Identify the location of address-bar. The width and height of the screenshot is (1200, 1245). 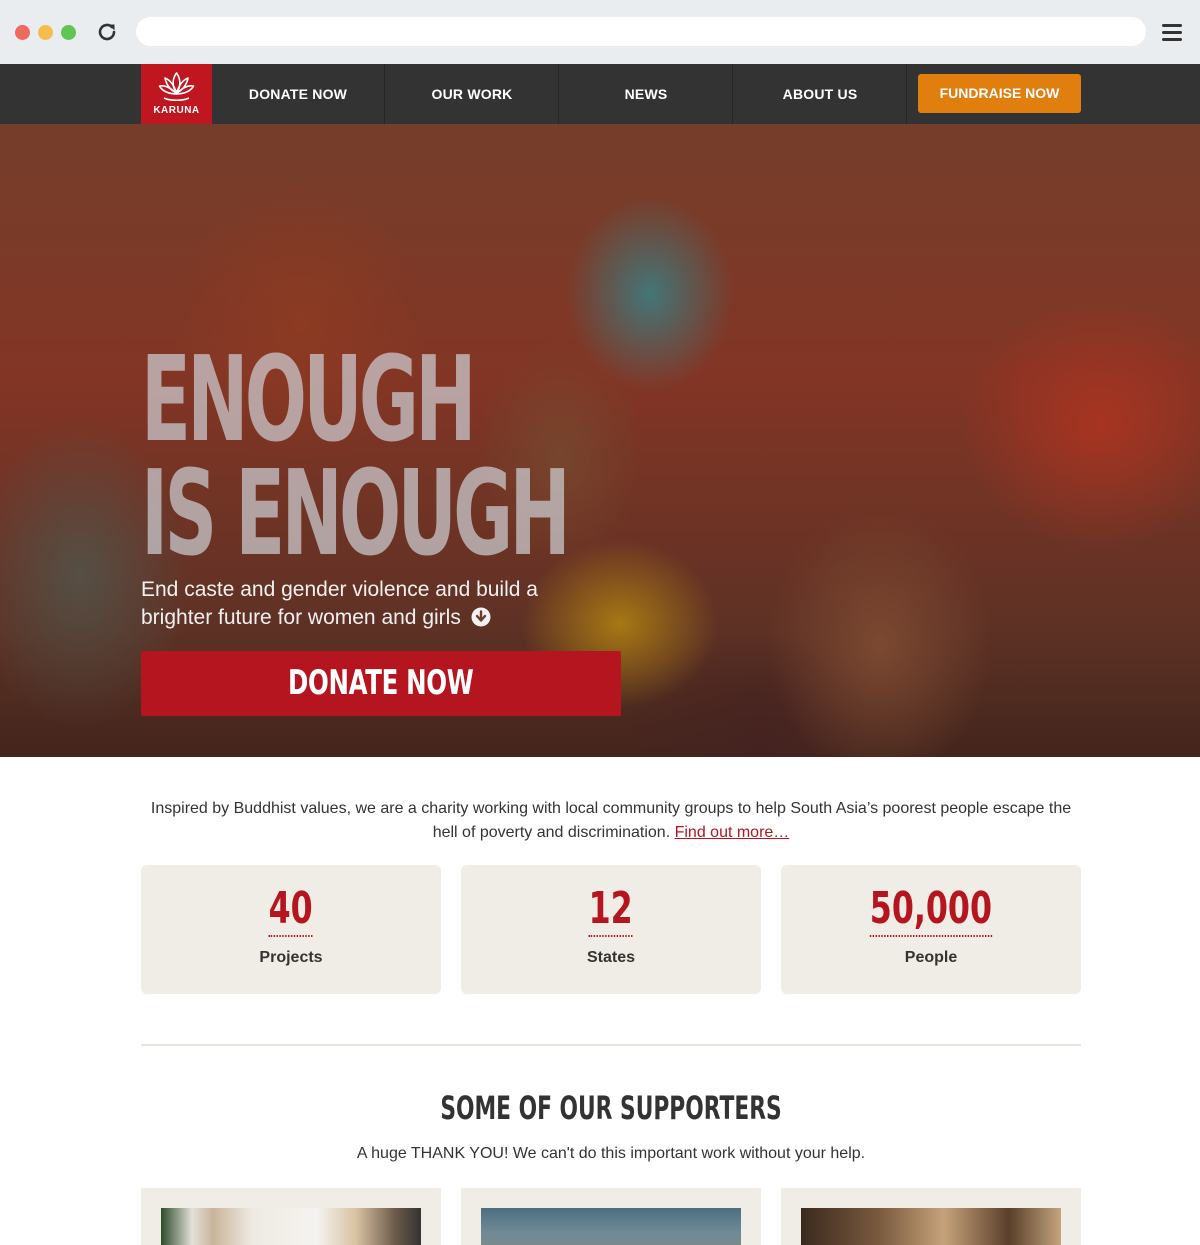
(641, 31).